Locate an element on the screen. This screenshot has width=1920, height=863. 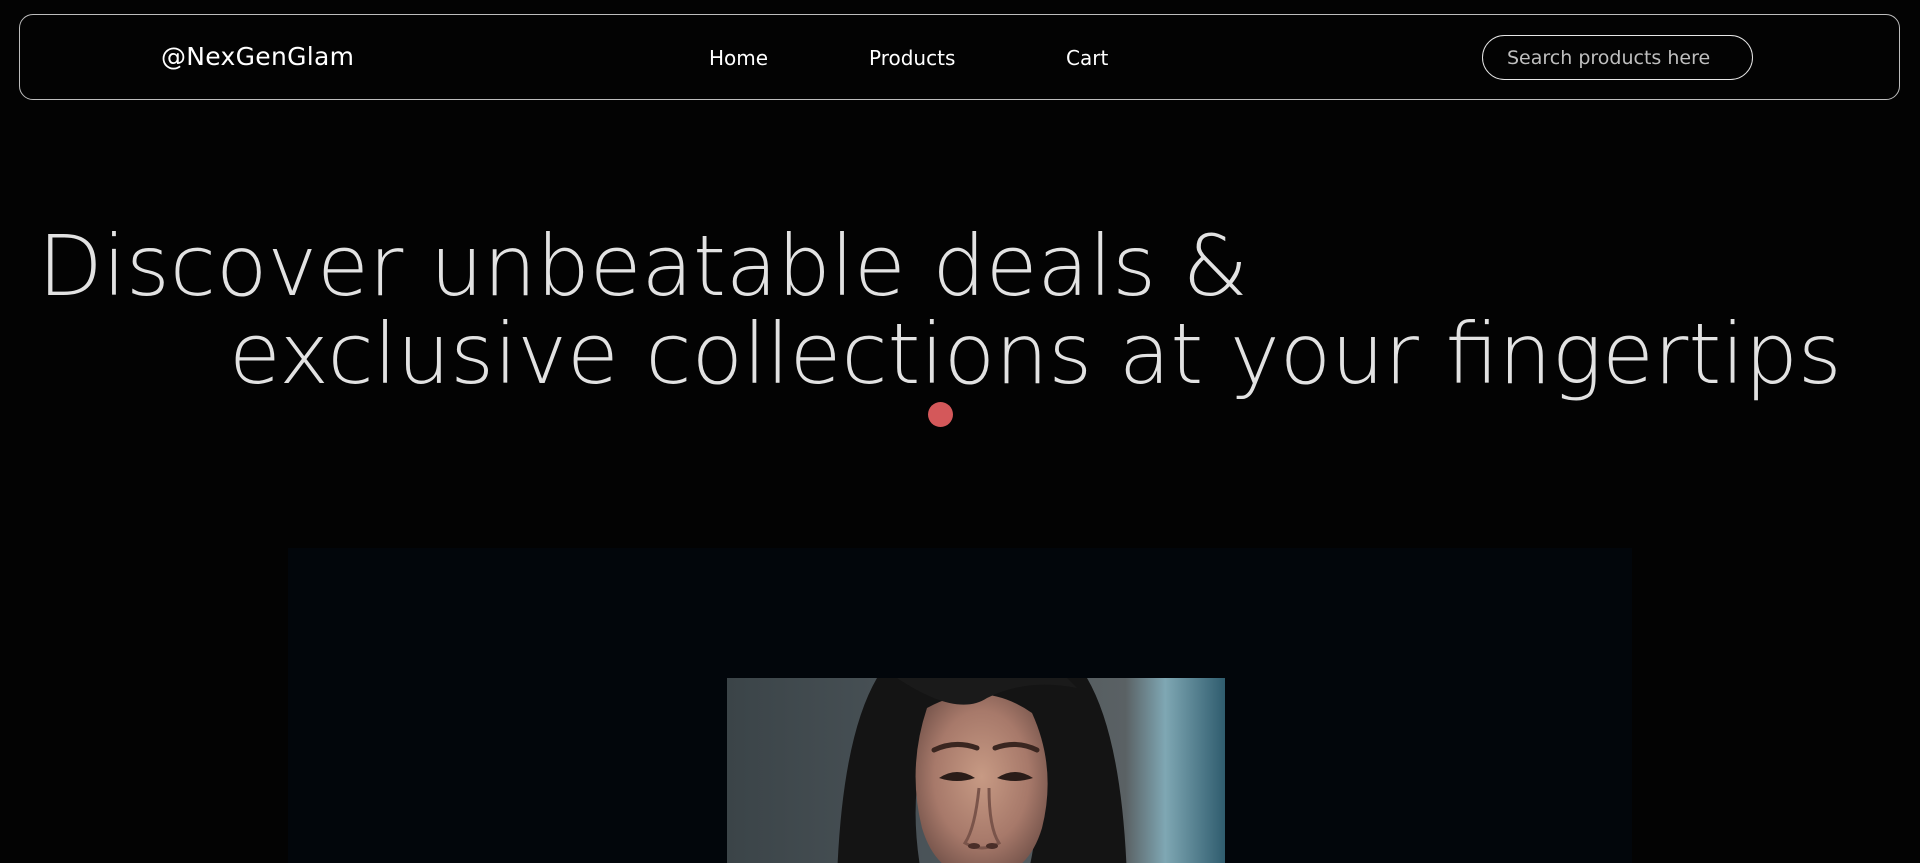
hero-headline-line-1: Discover unbeatable deals & is located at coordinates (643, 266).